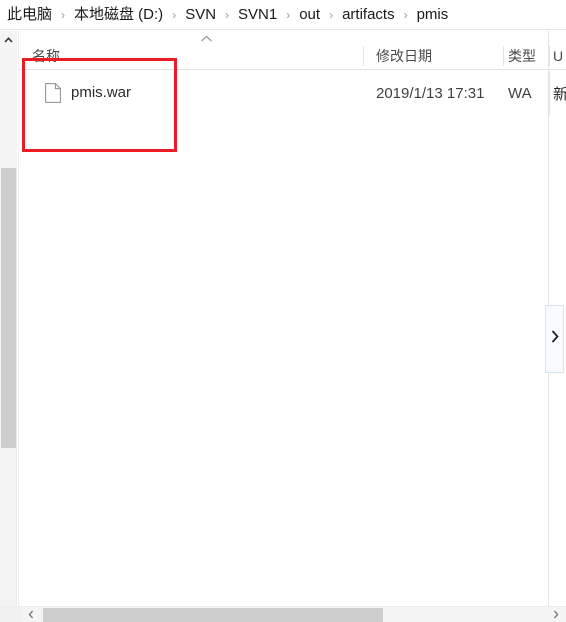  Describe the element at coordinates (200, 15) in the screenshot. I see `breadcrumb-item-svn: SVN` at that location.